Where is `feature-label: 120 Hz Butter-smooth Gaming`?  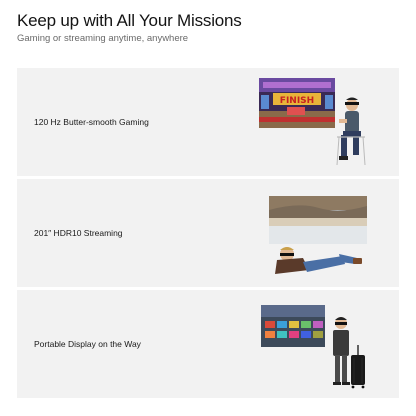 feature-label: 120 Hz Butter-smooth Gaming is located at coordinates (91, 122).